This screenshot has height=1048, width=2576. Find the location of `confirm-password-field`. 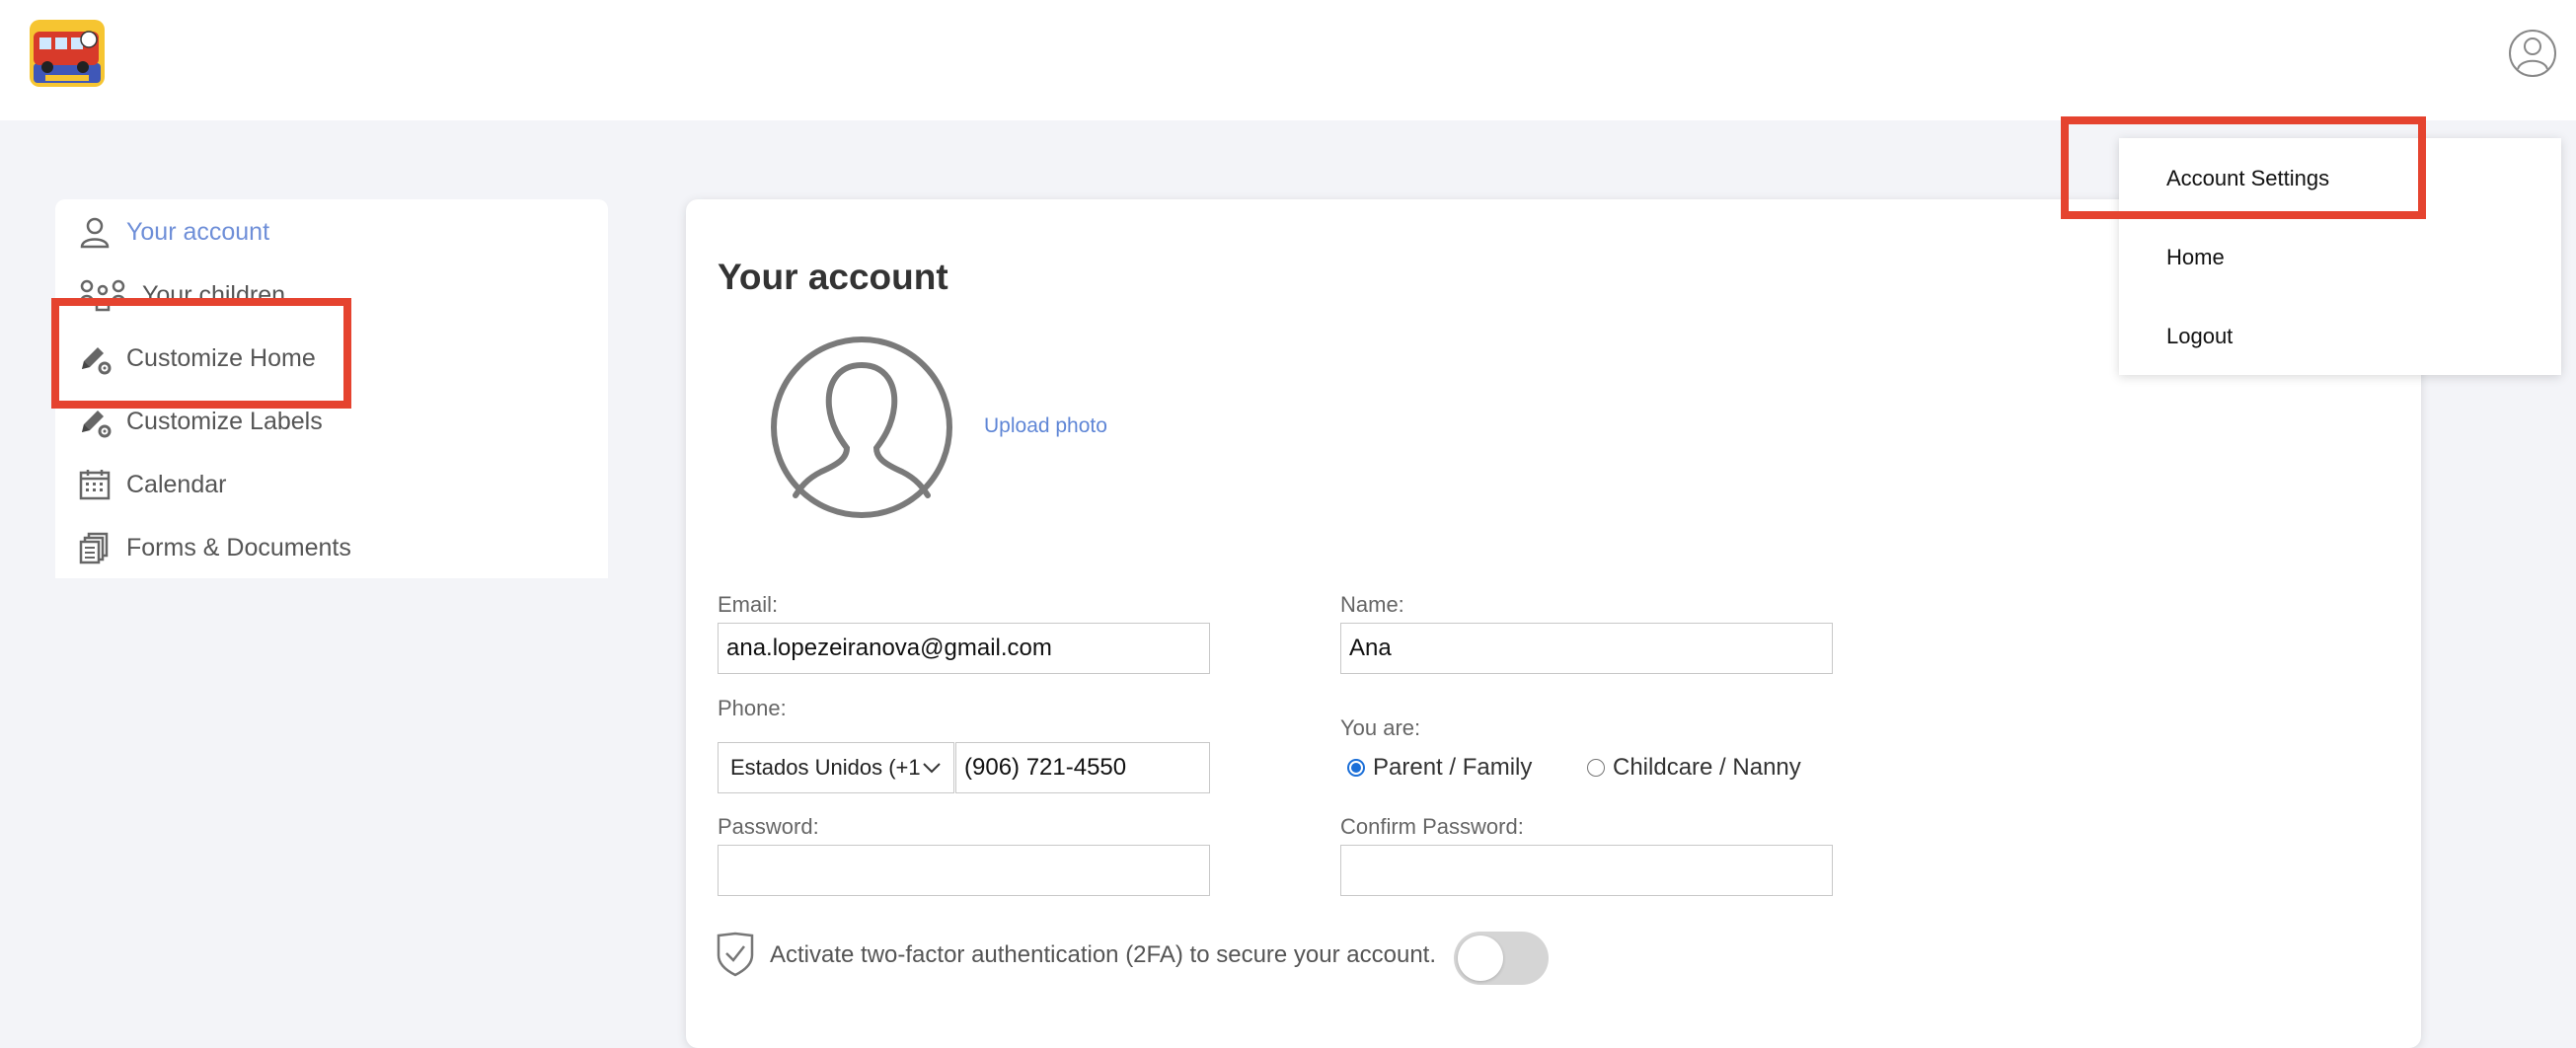

confirm-password-field is located at coordinates (1586, 870).